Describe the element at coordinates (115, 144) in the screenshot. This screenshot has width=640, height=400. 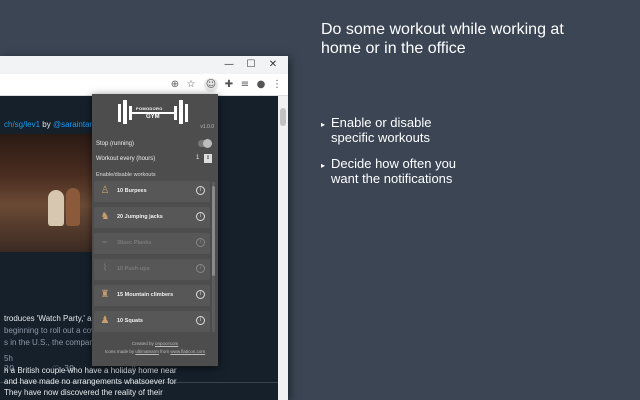
I see `stop-label: Stop (running)` at that location.